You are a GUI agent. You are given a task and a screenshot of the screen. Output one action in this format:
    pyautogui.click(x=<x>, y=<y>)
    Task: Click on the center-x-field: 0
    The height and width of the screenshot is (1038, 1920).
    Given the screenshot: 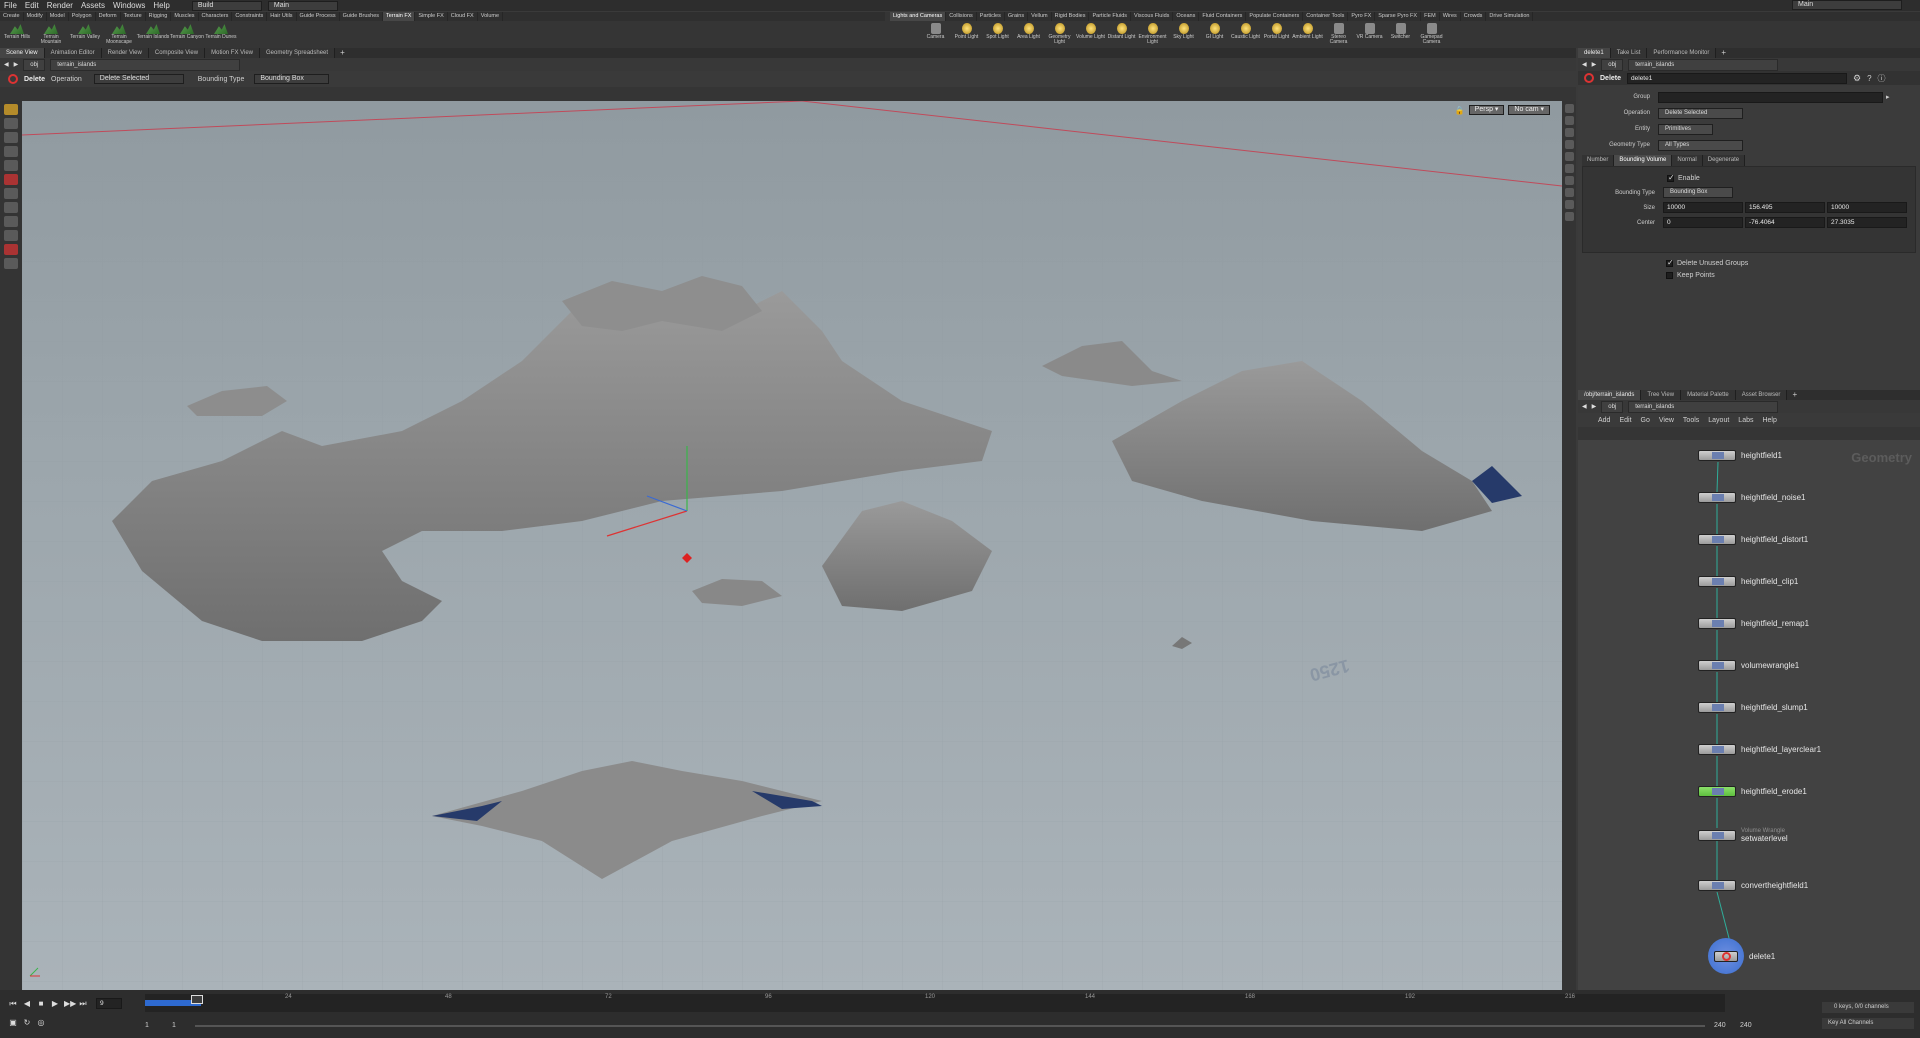 What is the action you would take?
    pyautogui.click(x=1703, y=222)
    